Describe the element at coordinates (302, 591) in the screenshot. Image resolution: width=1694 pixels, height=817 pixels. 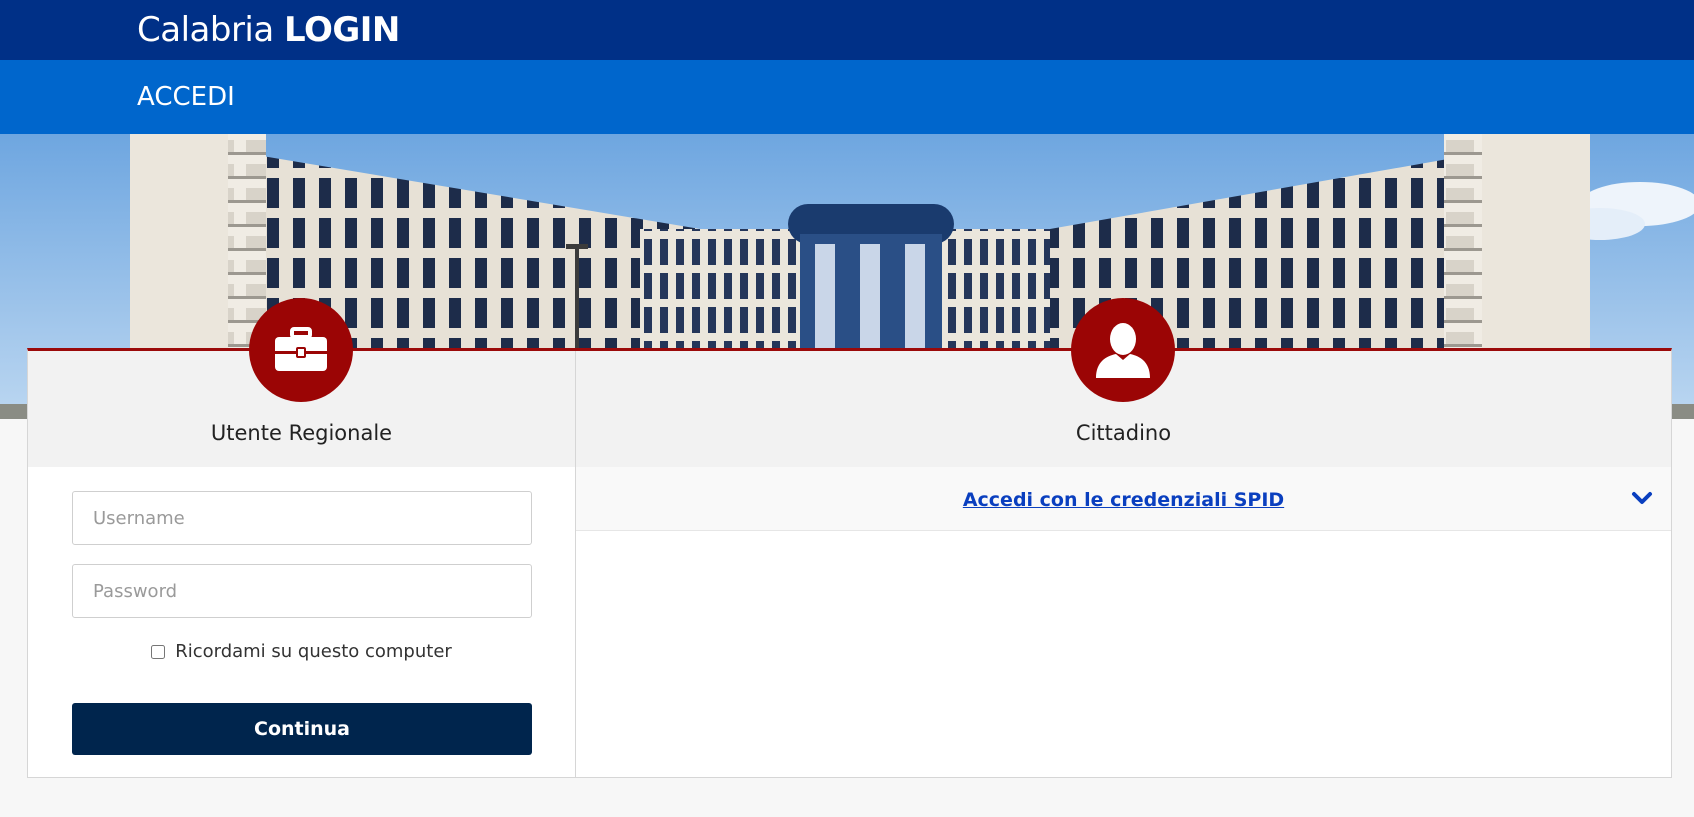
I see `password-input` at that location.